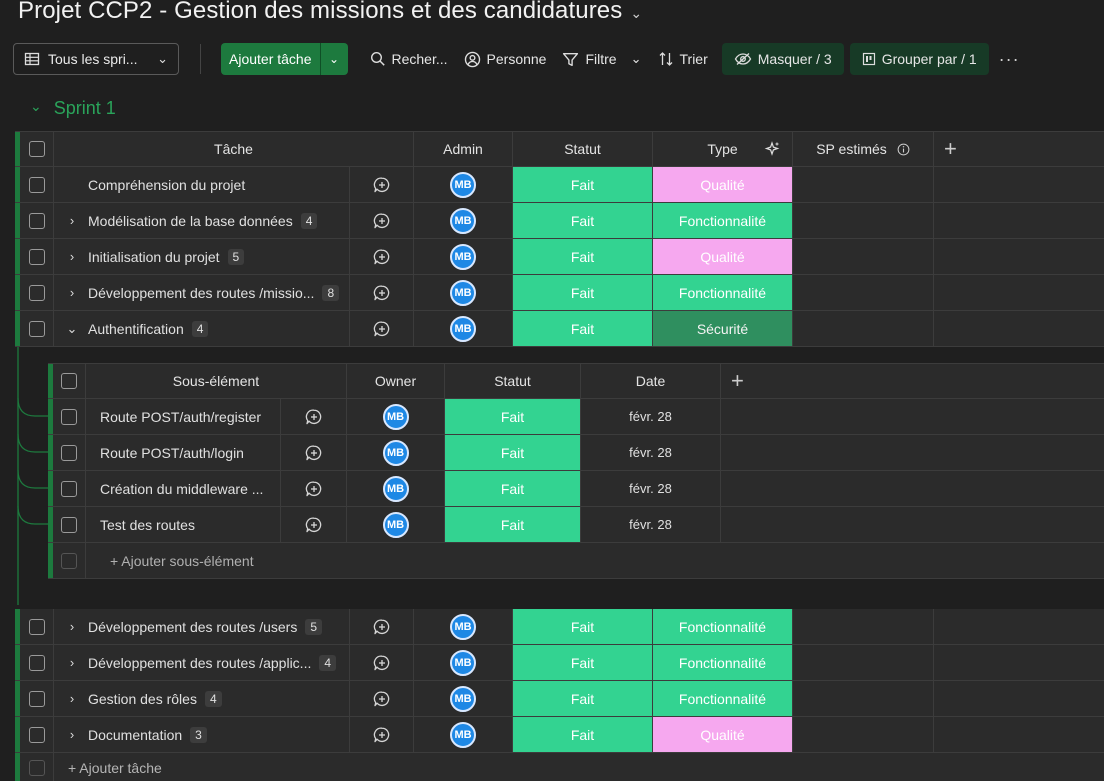 This screenshot has height=781, width=1104. What do you see at coordinates (903, 149) in the screenshot?
I see `info-icon` at bounding box center [903, 149].